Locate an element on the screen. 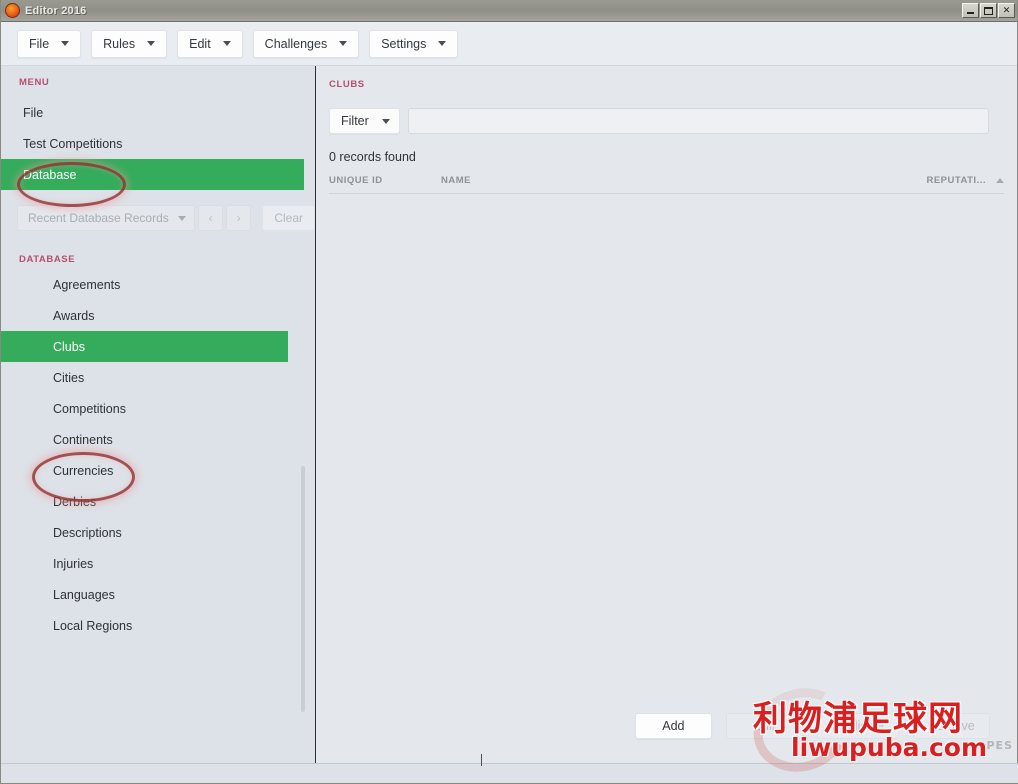  menu-section-label: MENU is located at coordinates (34, 82).